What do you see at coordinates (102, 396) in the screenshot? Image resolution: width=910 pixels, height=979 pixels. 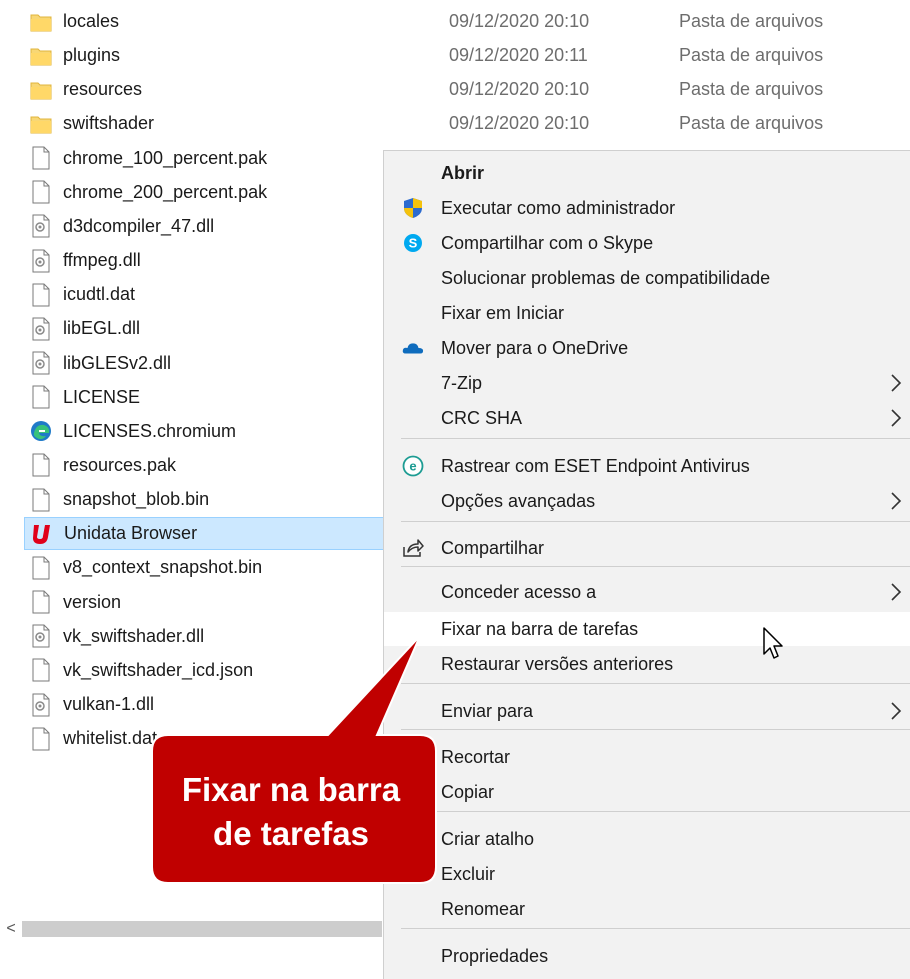 I see `file-name: LICENSE` at bounding box center [102, 396].